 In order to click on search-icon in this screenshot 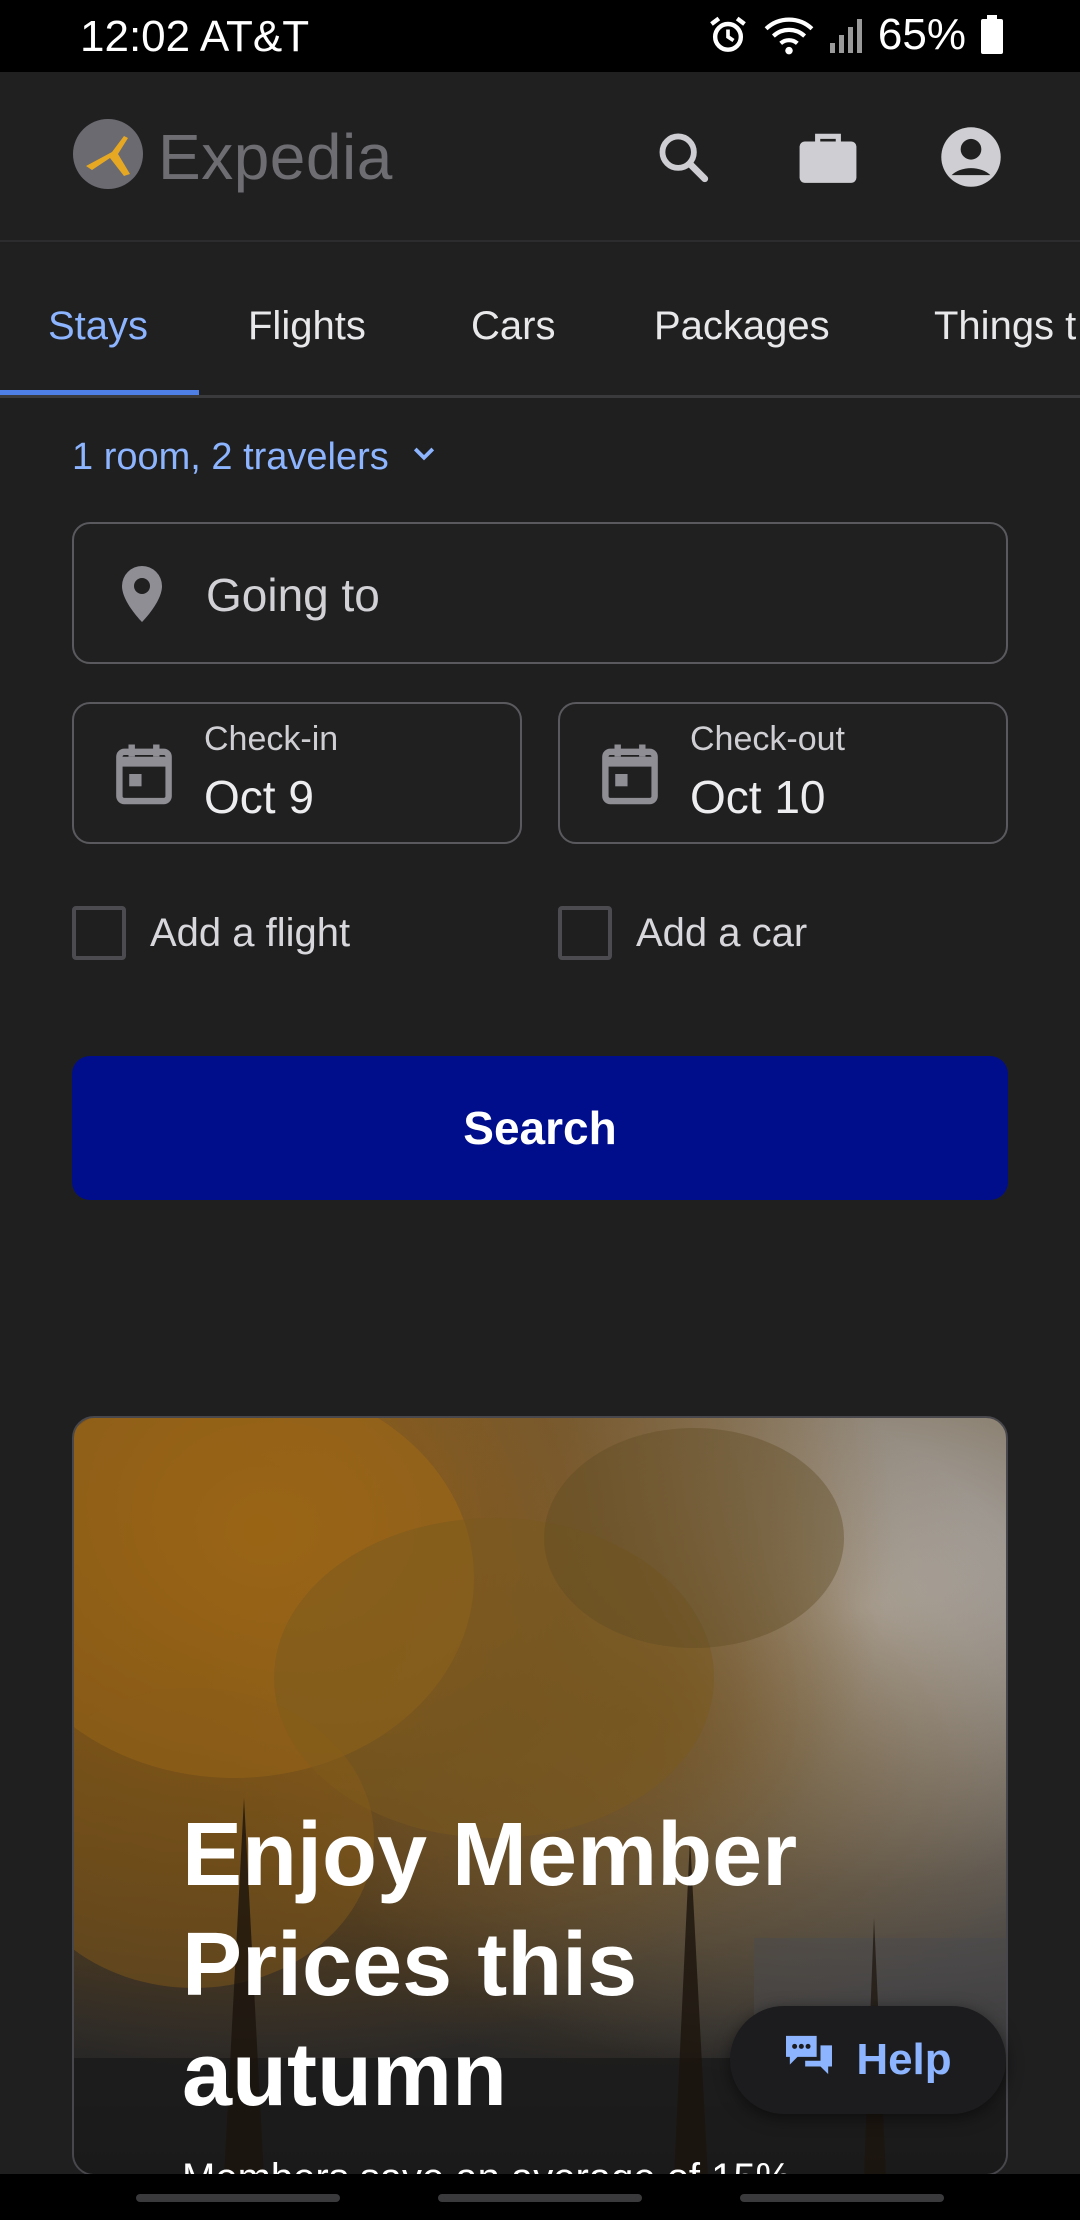, I will do `click(683, 157)`.